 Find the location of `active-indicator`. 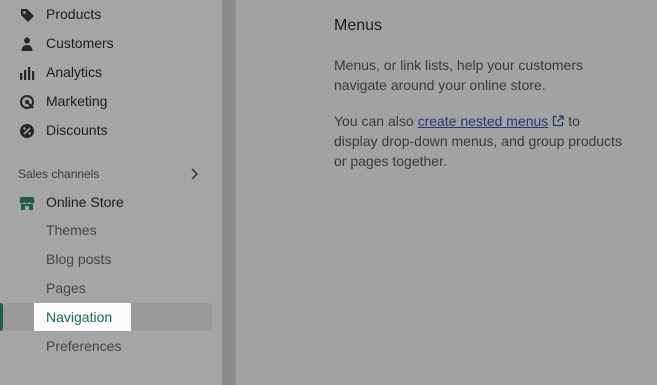

active-indicator is located at coordinates (1, 317).